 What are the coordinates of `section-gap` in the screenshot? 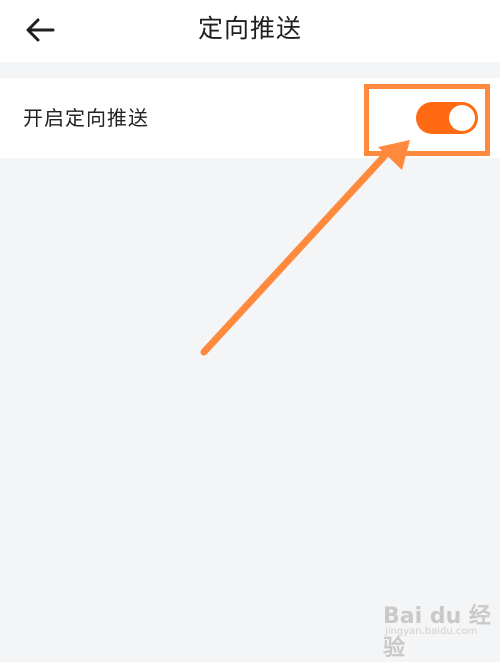 It's located at (250, 70).